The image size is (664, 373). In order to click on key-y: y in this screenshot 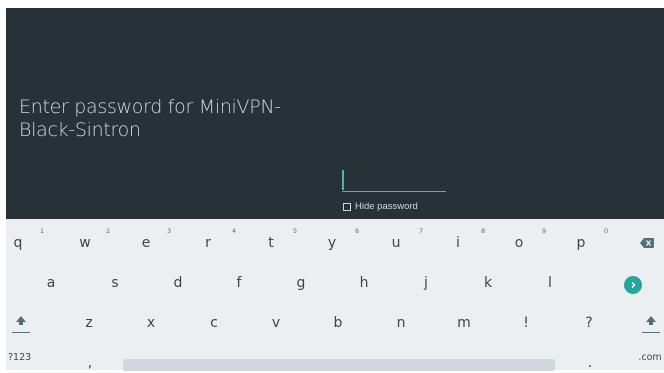, I will do `click(332, 243)`.